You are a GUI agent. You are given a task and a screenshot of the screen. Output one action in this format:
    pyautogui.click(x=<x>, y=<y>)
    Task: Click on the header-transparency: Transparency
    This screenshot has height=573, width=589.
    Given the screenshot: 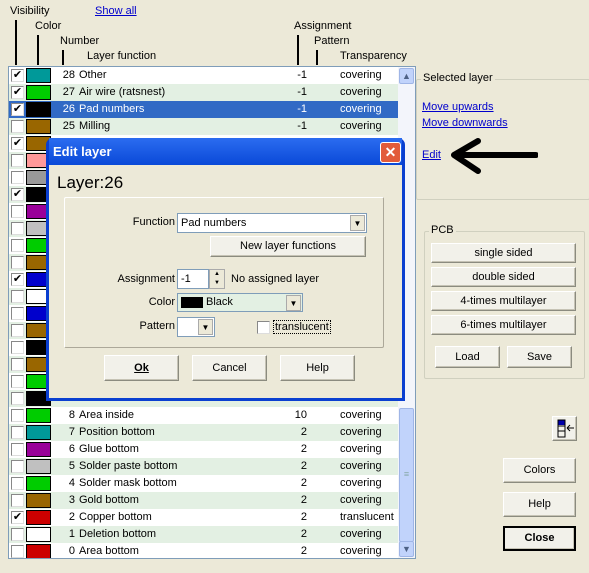 What is the action you would take?
    pyautogui.click(x=373, y=56)
    